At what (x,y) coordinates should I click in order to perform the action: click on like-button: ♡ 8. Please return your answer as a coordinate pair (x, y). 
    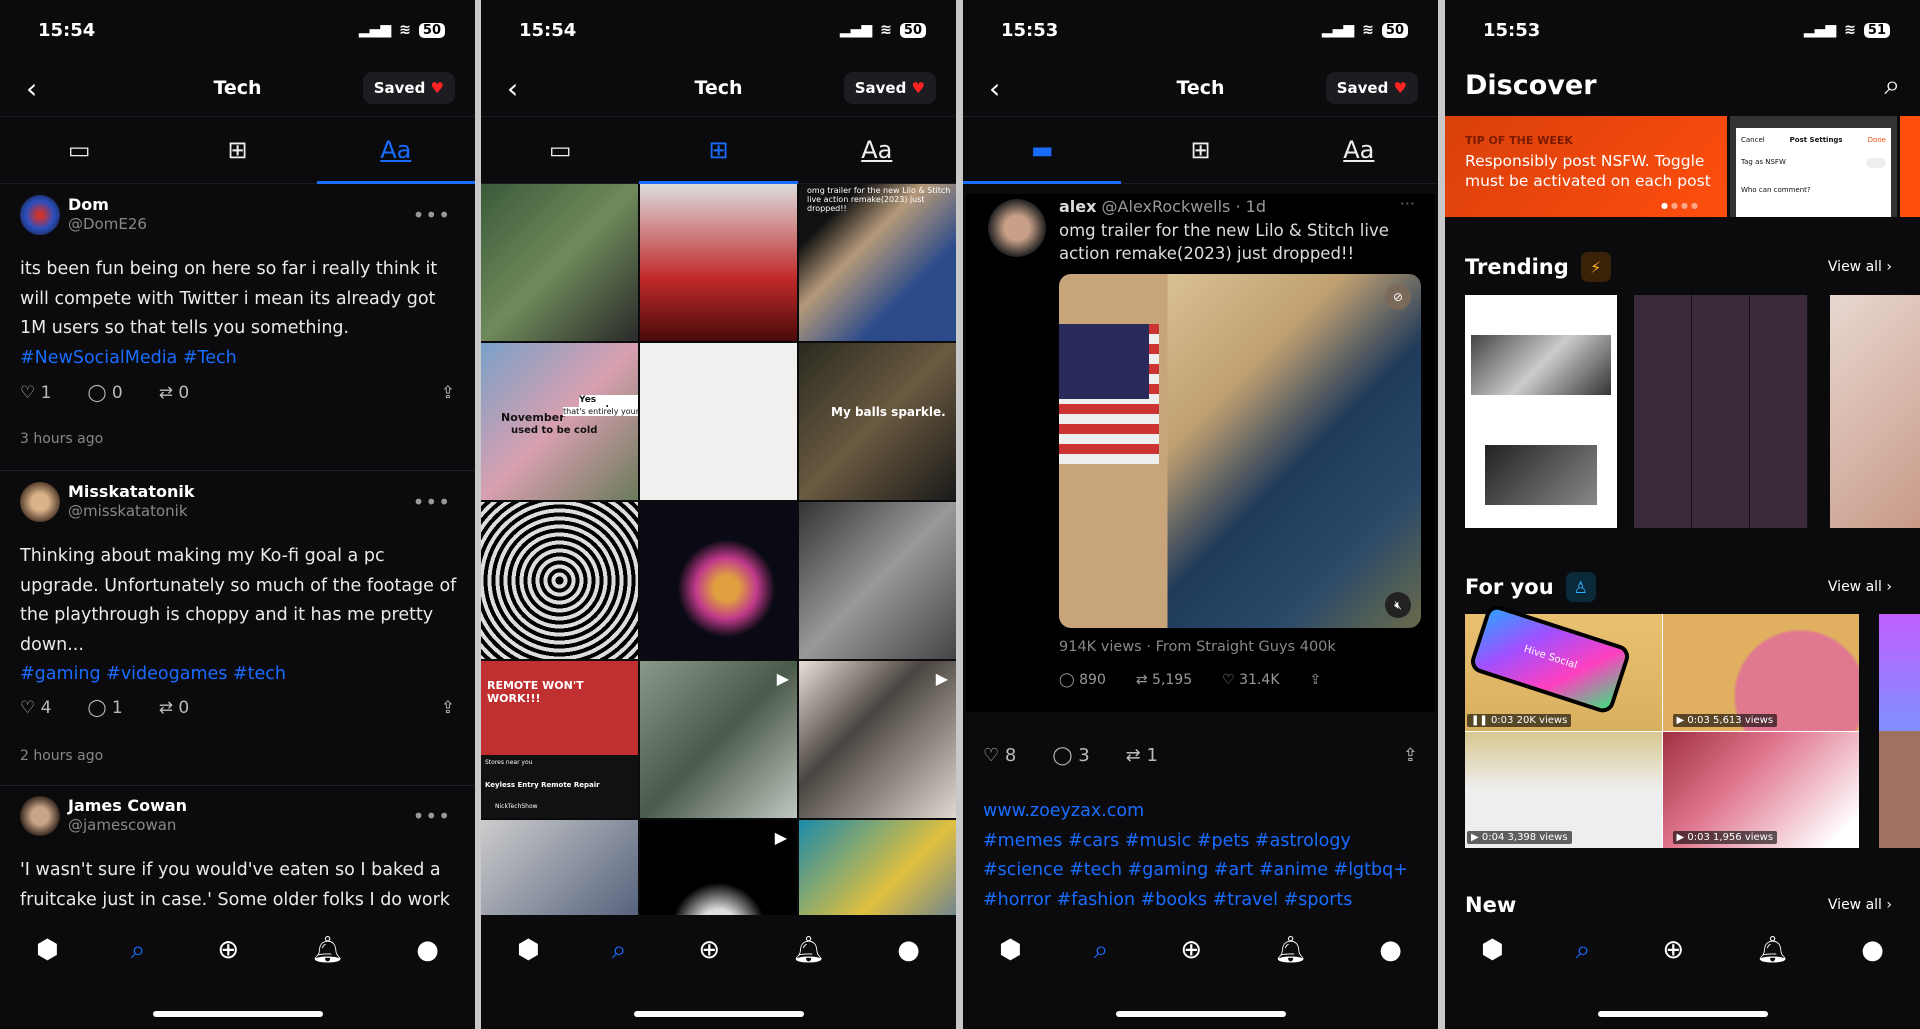
    Looking at the image, I should click on (999, 755).